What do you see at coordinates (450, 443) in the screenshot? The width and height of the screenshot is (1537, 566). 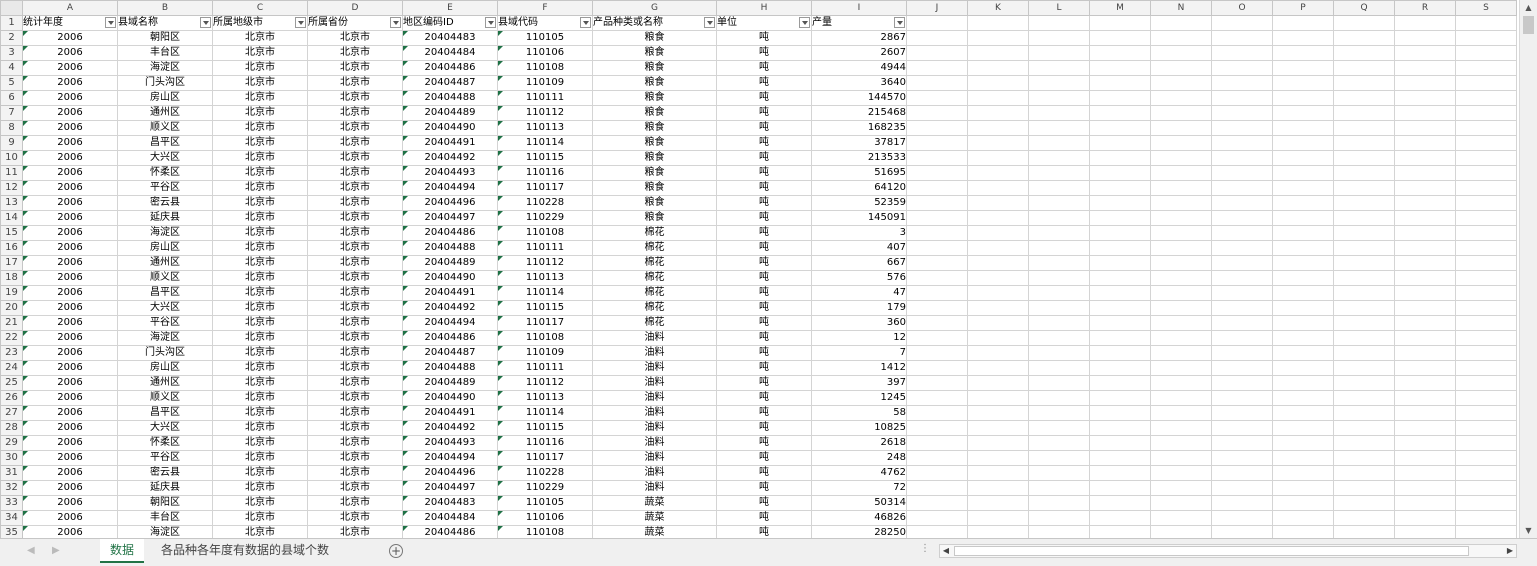 I see `cell: 20404493` at bounding box center [450, 443].